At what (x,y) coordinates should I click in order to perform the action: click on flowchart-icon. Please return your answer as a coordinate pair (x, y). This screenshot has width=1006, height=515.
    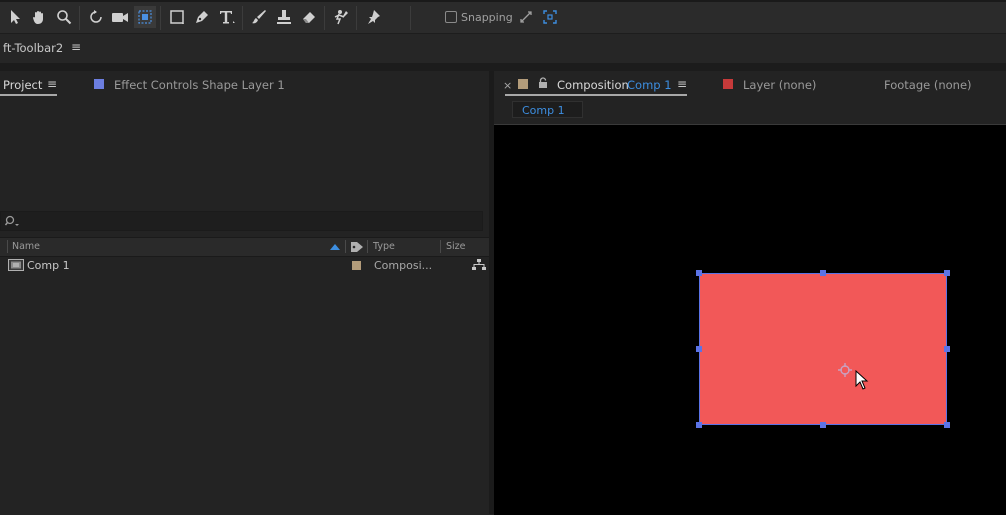
    Looking at the image, I should click on (479, 265).